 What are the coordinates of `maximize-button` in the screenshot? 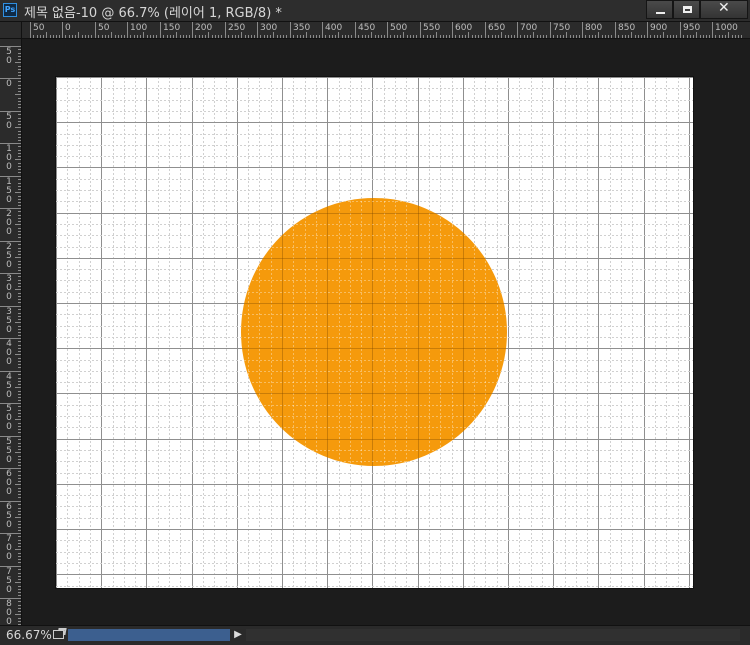 It's located at (686, 9).